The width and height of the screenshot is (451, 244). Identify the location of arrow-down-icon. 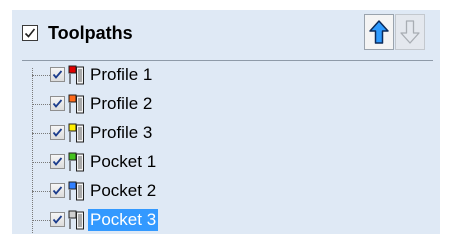
(410, 32).